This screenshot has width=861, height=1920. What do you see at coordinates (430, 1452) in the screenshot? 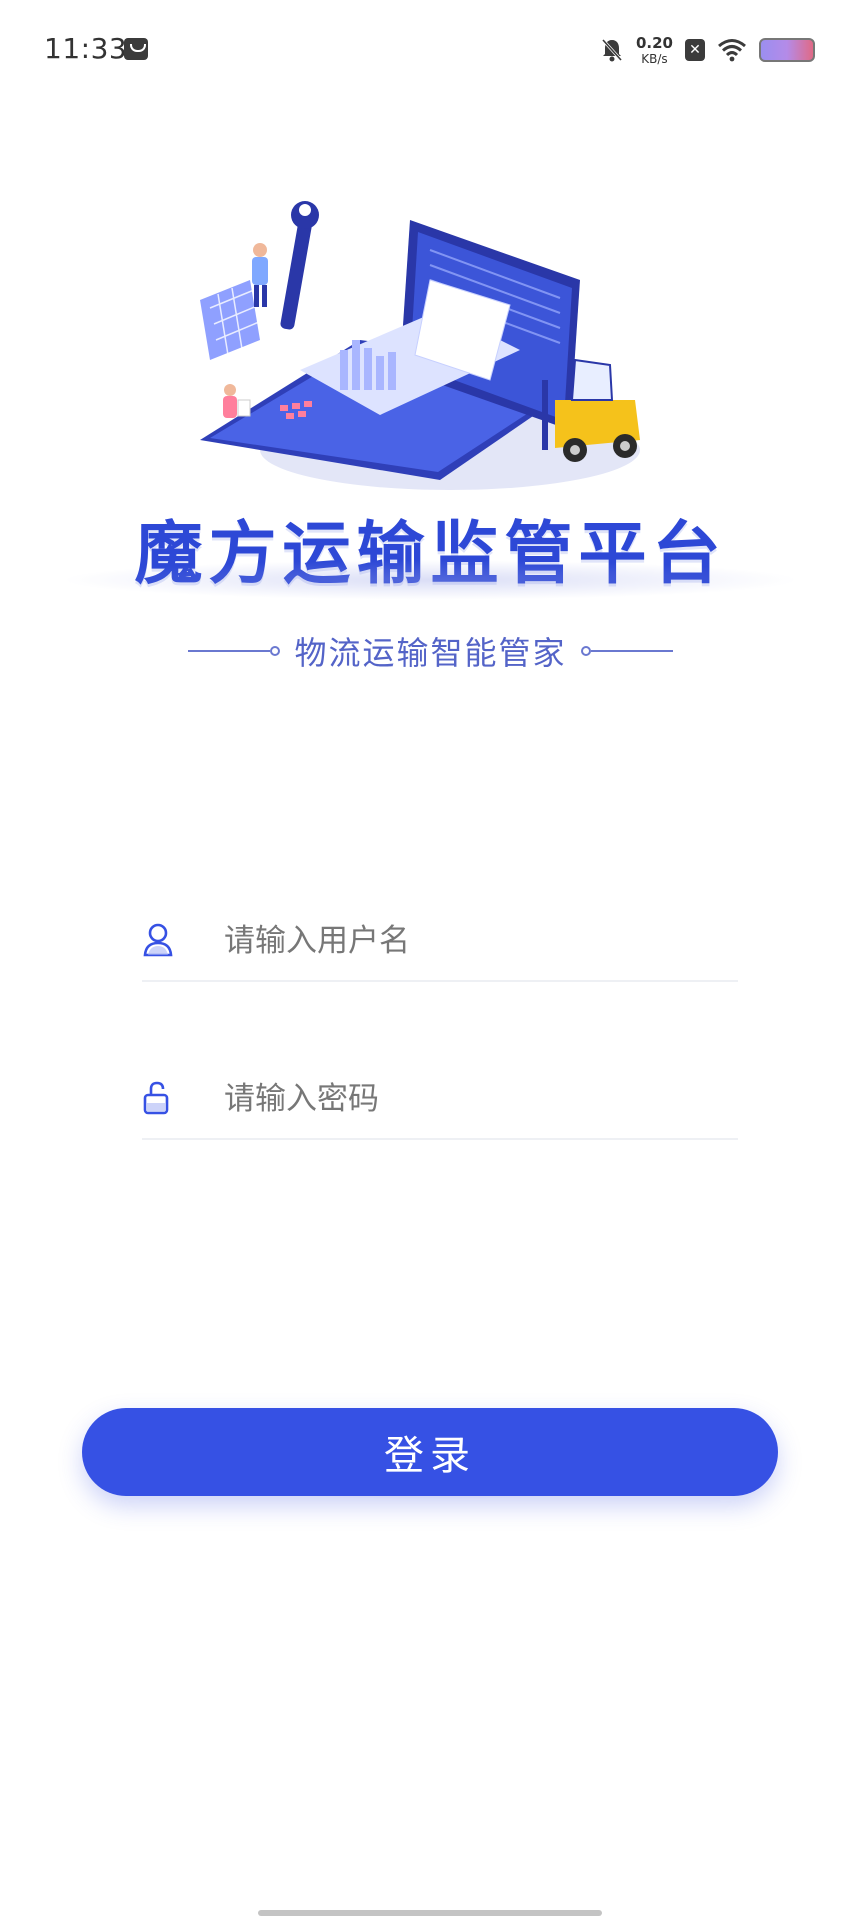
I see `login-button: 登录` at bounding box center [430, 1452].